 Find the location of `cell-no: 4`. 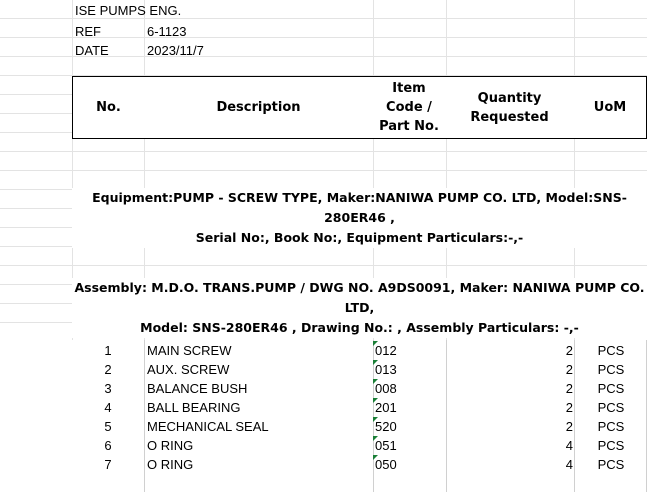

cell-no: 4 is located at coordinates (108, 407).